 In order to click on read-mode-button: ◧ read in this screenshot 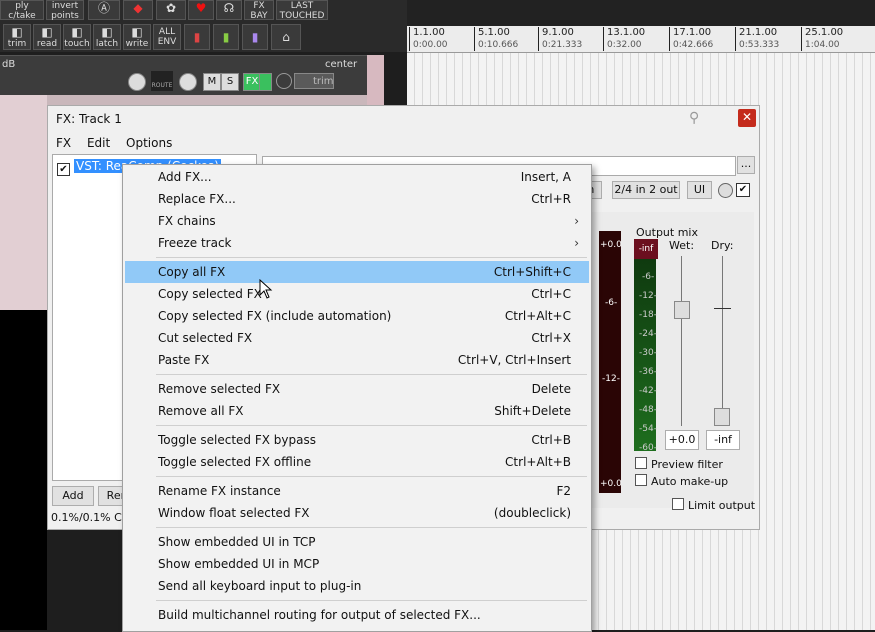, I will do `click(47, 37)`.